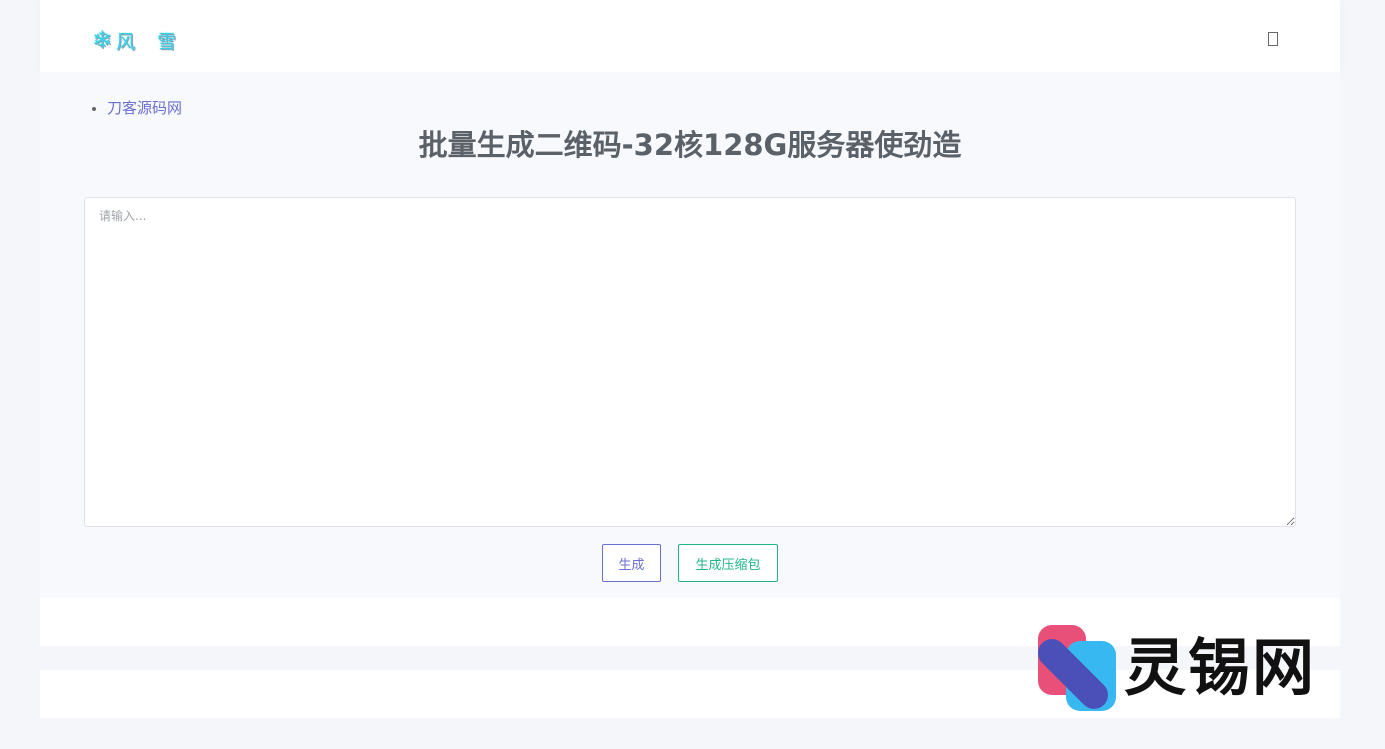 Image resolution: width=1385 pixels, height=749 pixels. Describe the element at coordinates (1077, 668) in the screenshot. I see `watermark-logo-icon` at that location.